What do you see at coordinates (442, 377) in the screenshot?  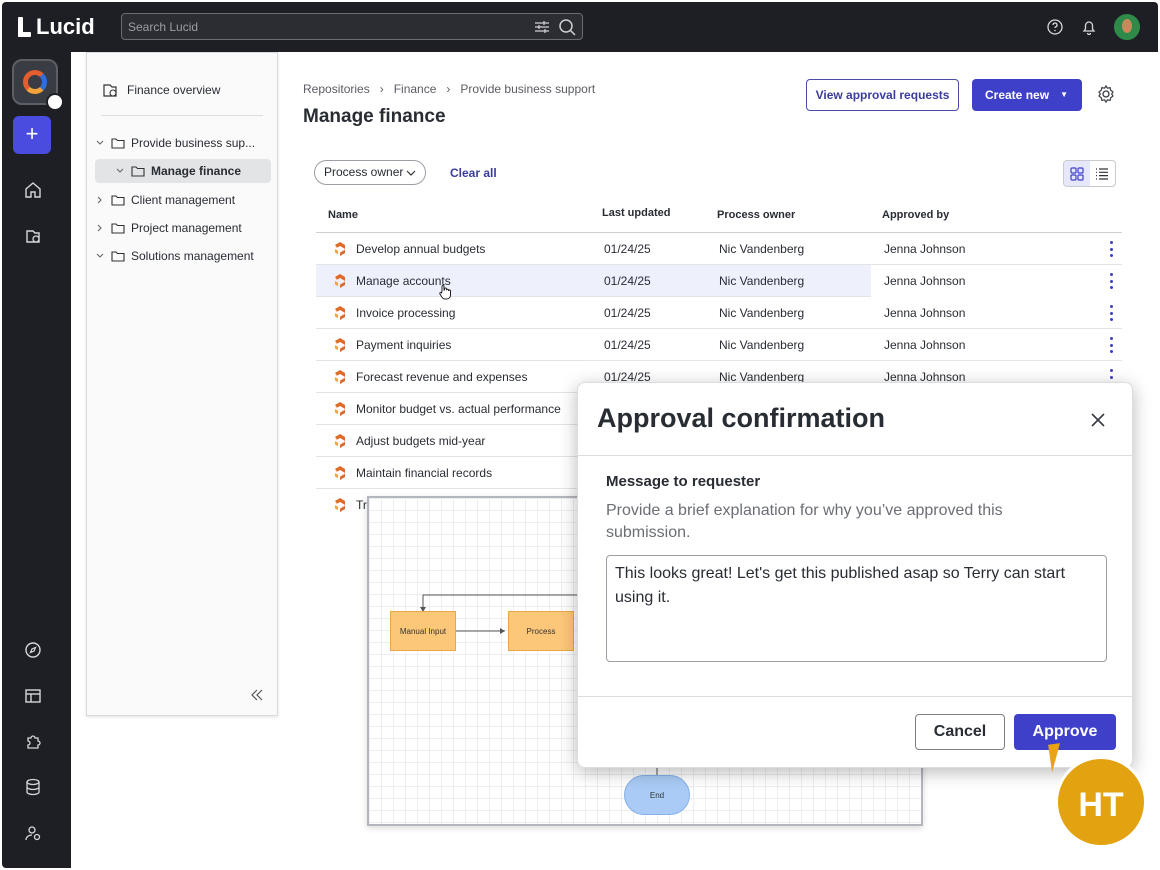 I see `row-name: Forecast revenue and expenses` at bounding box center [442, 377].